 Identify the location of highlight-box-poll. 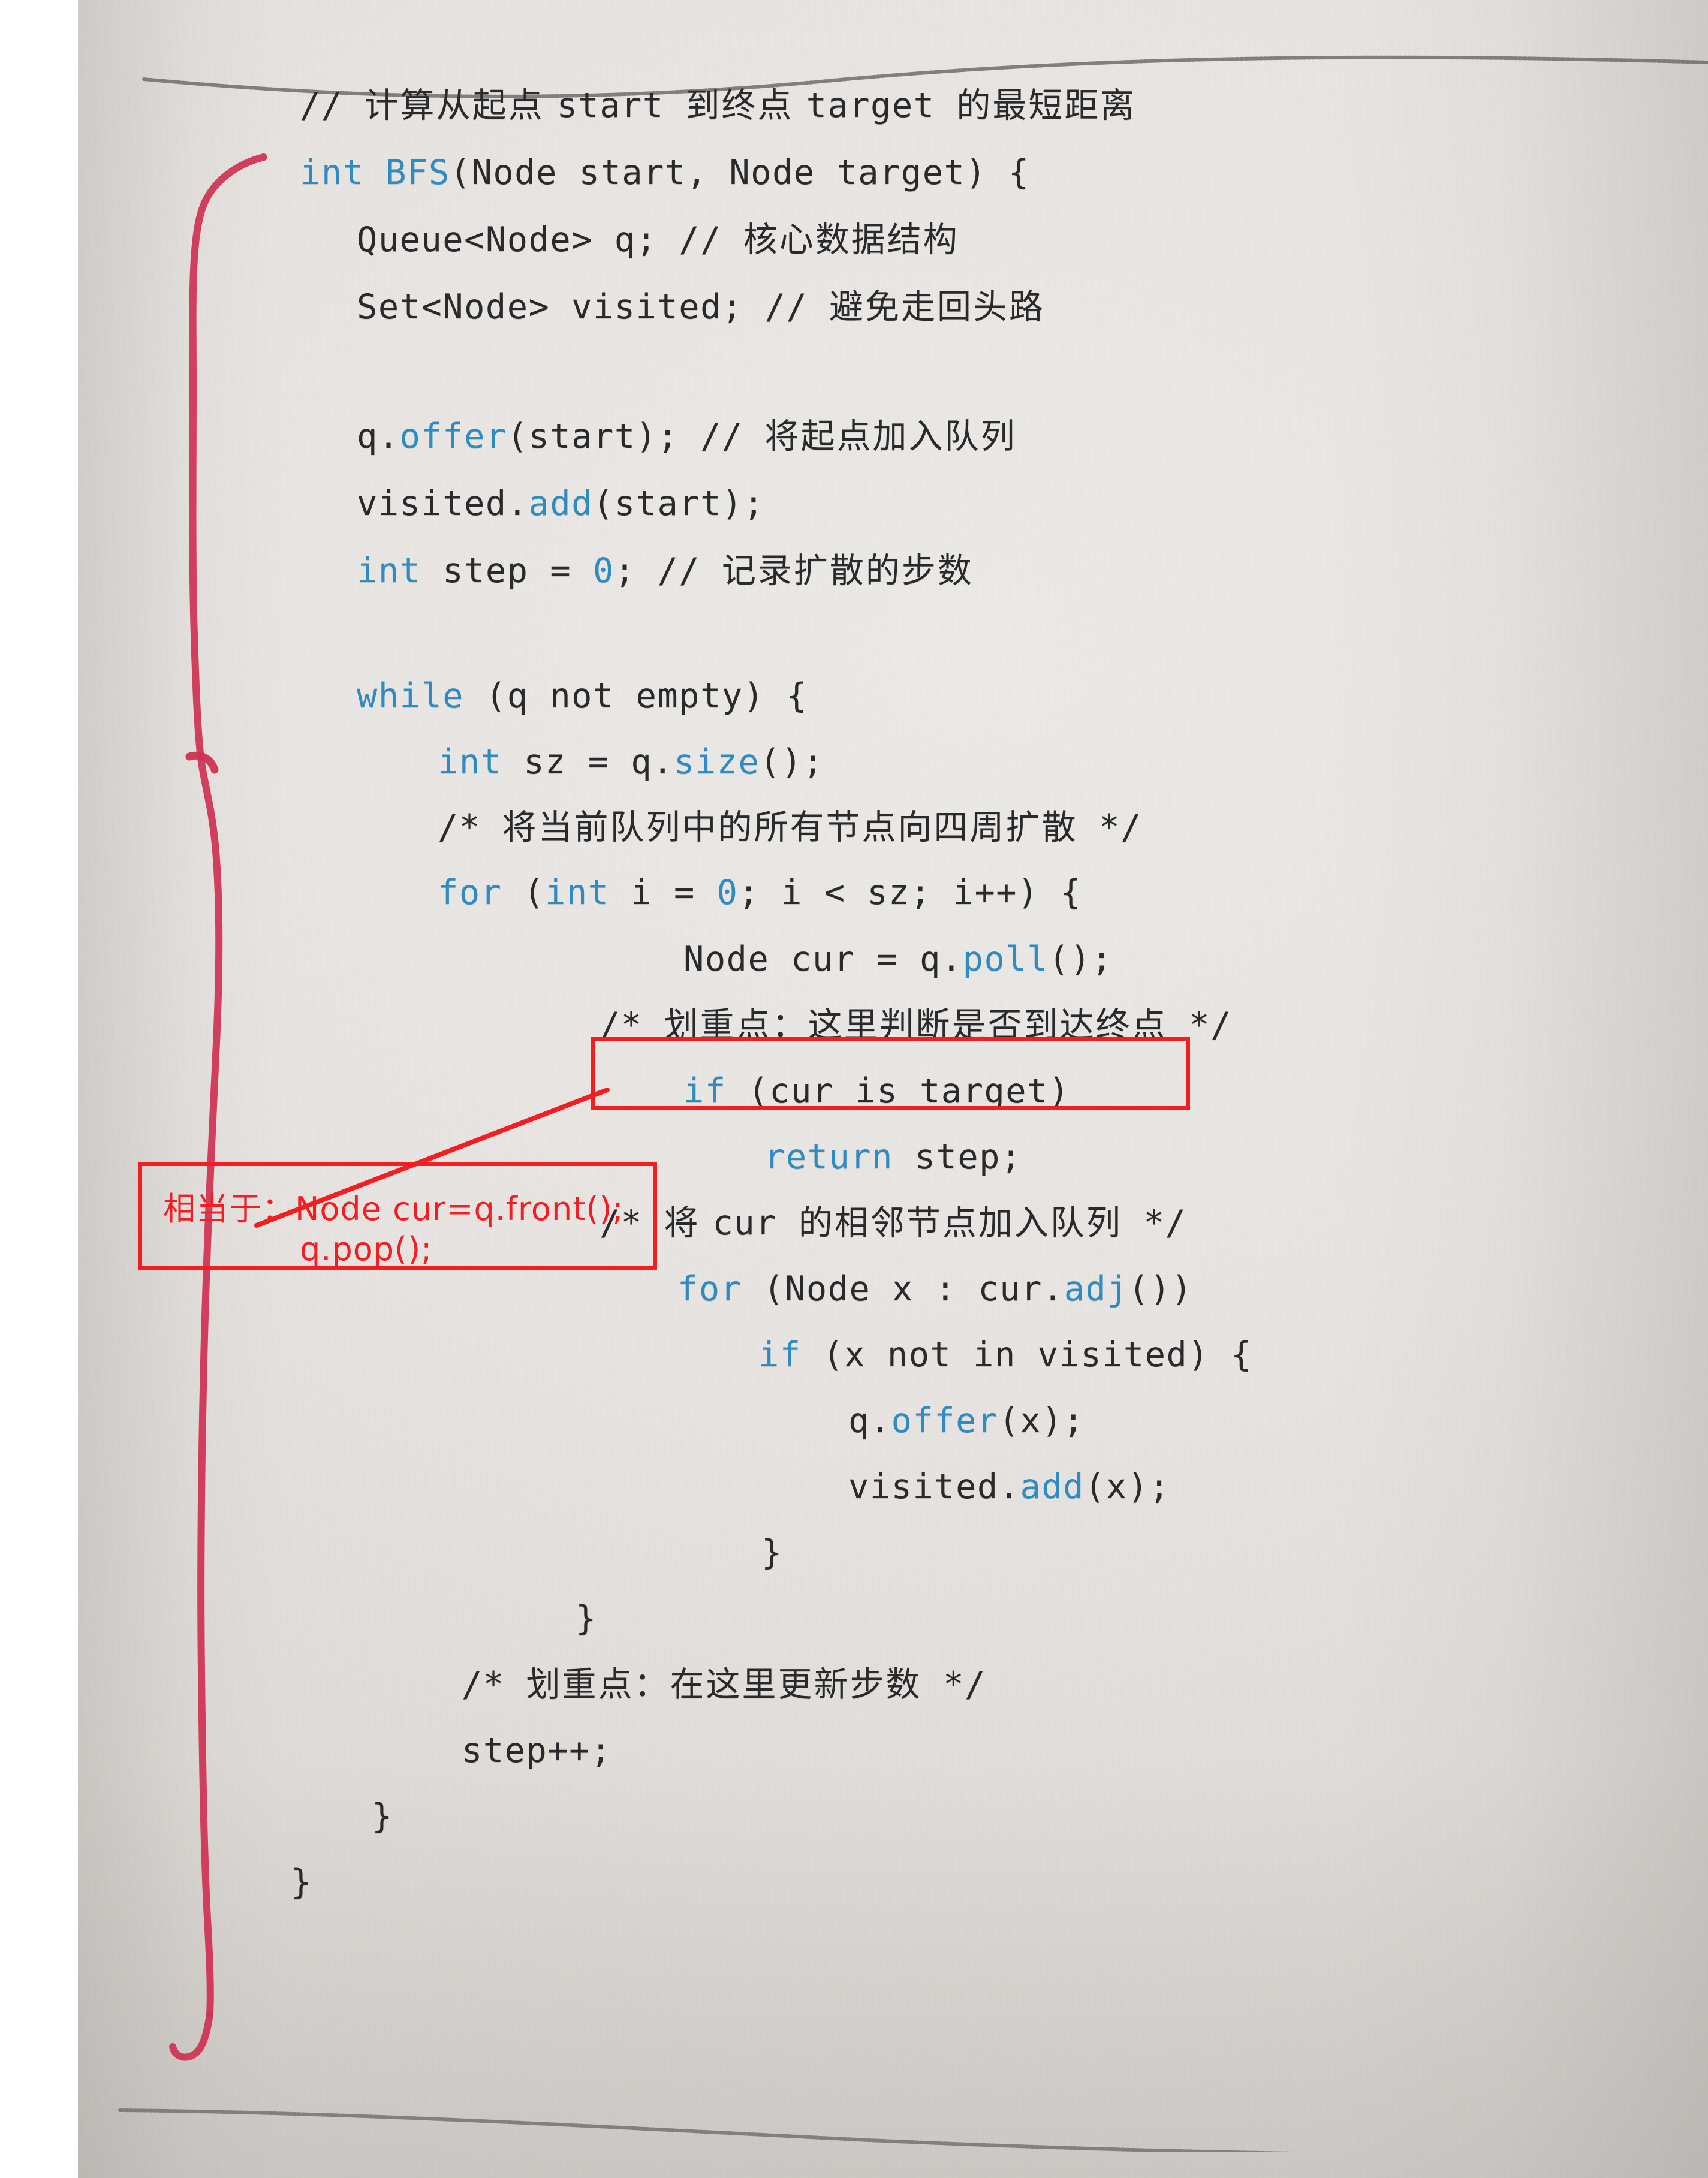
(890, 1073).